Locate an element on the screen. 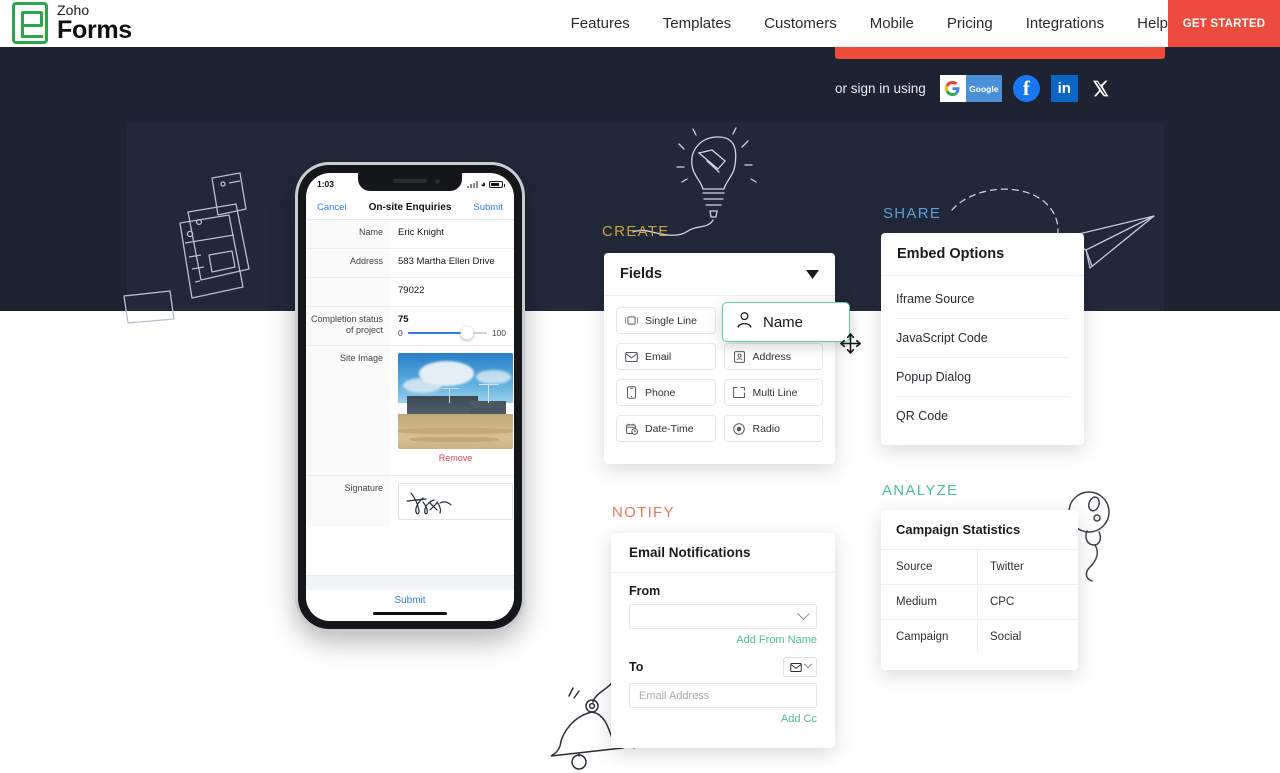 Image resolution: width=1280 pixels, height=773 pixels. brand-zoho-text: Zoho is located at coordinates (73, 10).